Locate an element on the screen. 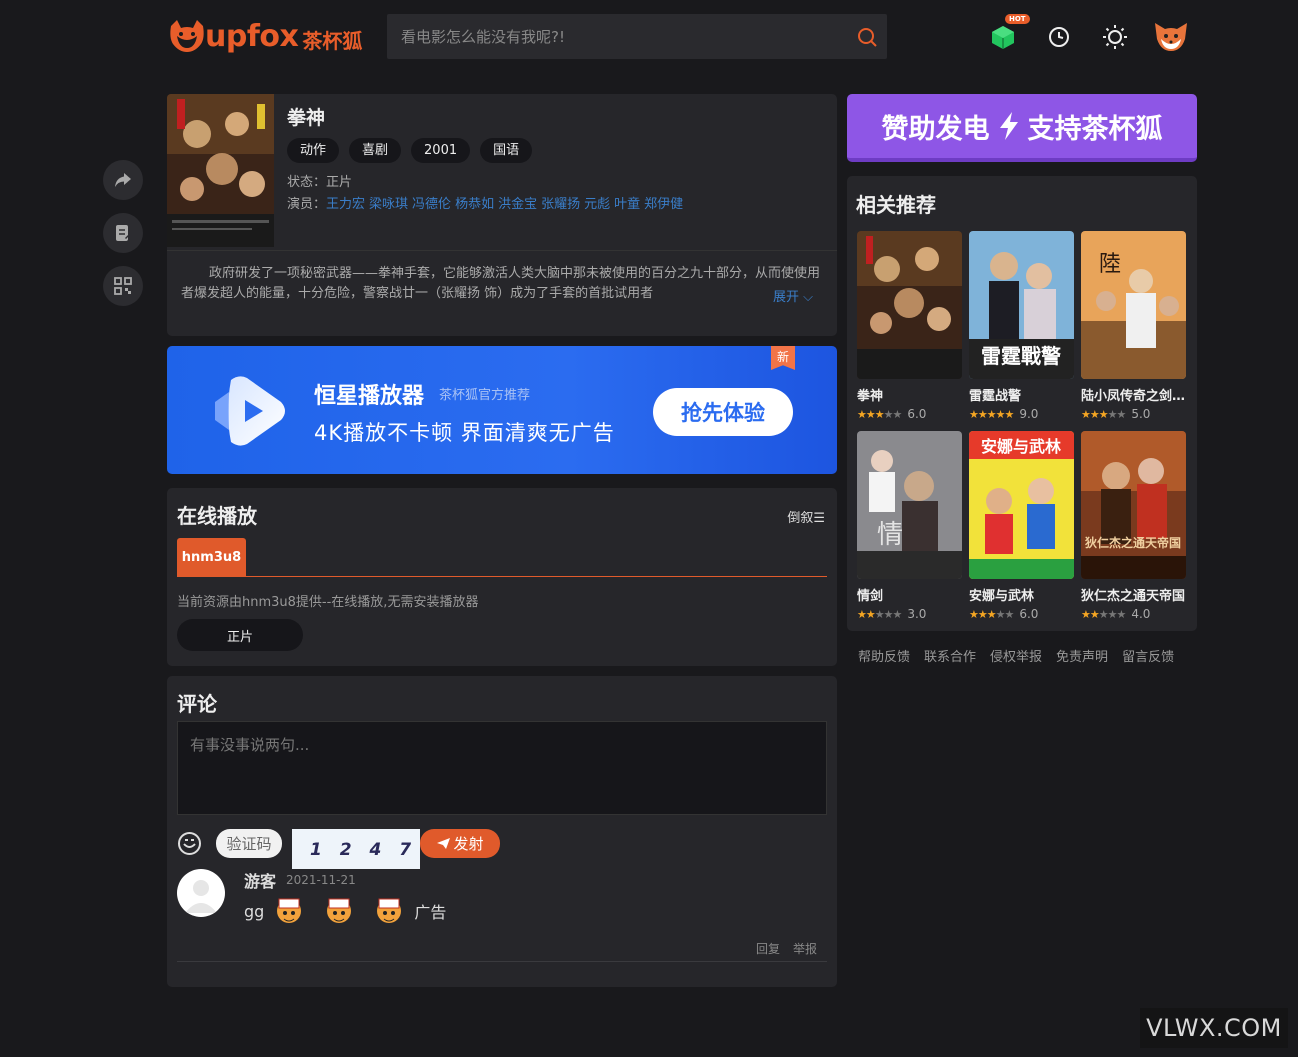 The image size is (1298, 1057). search-input is located at coordinates (617, 36).